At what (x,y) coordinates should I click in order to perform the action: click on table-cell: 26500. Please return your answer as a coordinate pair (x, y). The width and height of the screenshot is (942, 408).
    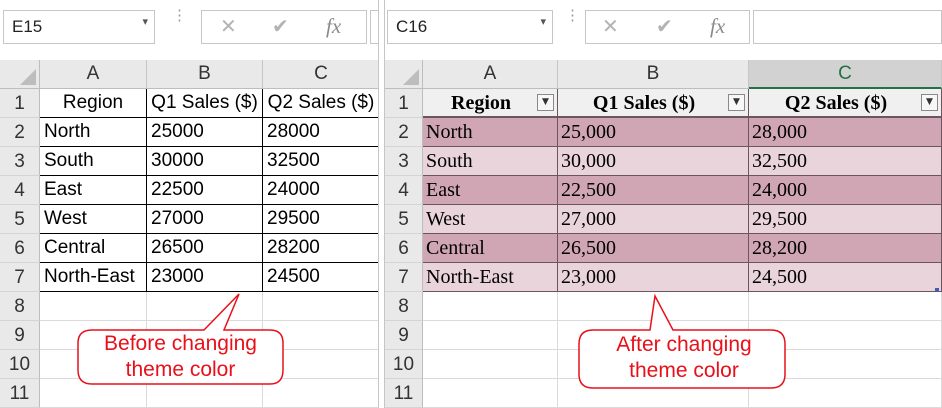
    Looking at the image, I should click on (205, 248).